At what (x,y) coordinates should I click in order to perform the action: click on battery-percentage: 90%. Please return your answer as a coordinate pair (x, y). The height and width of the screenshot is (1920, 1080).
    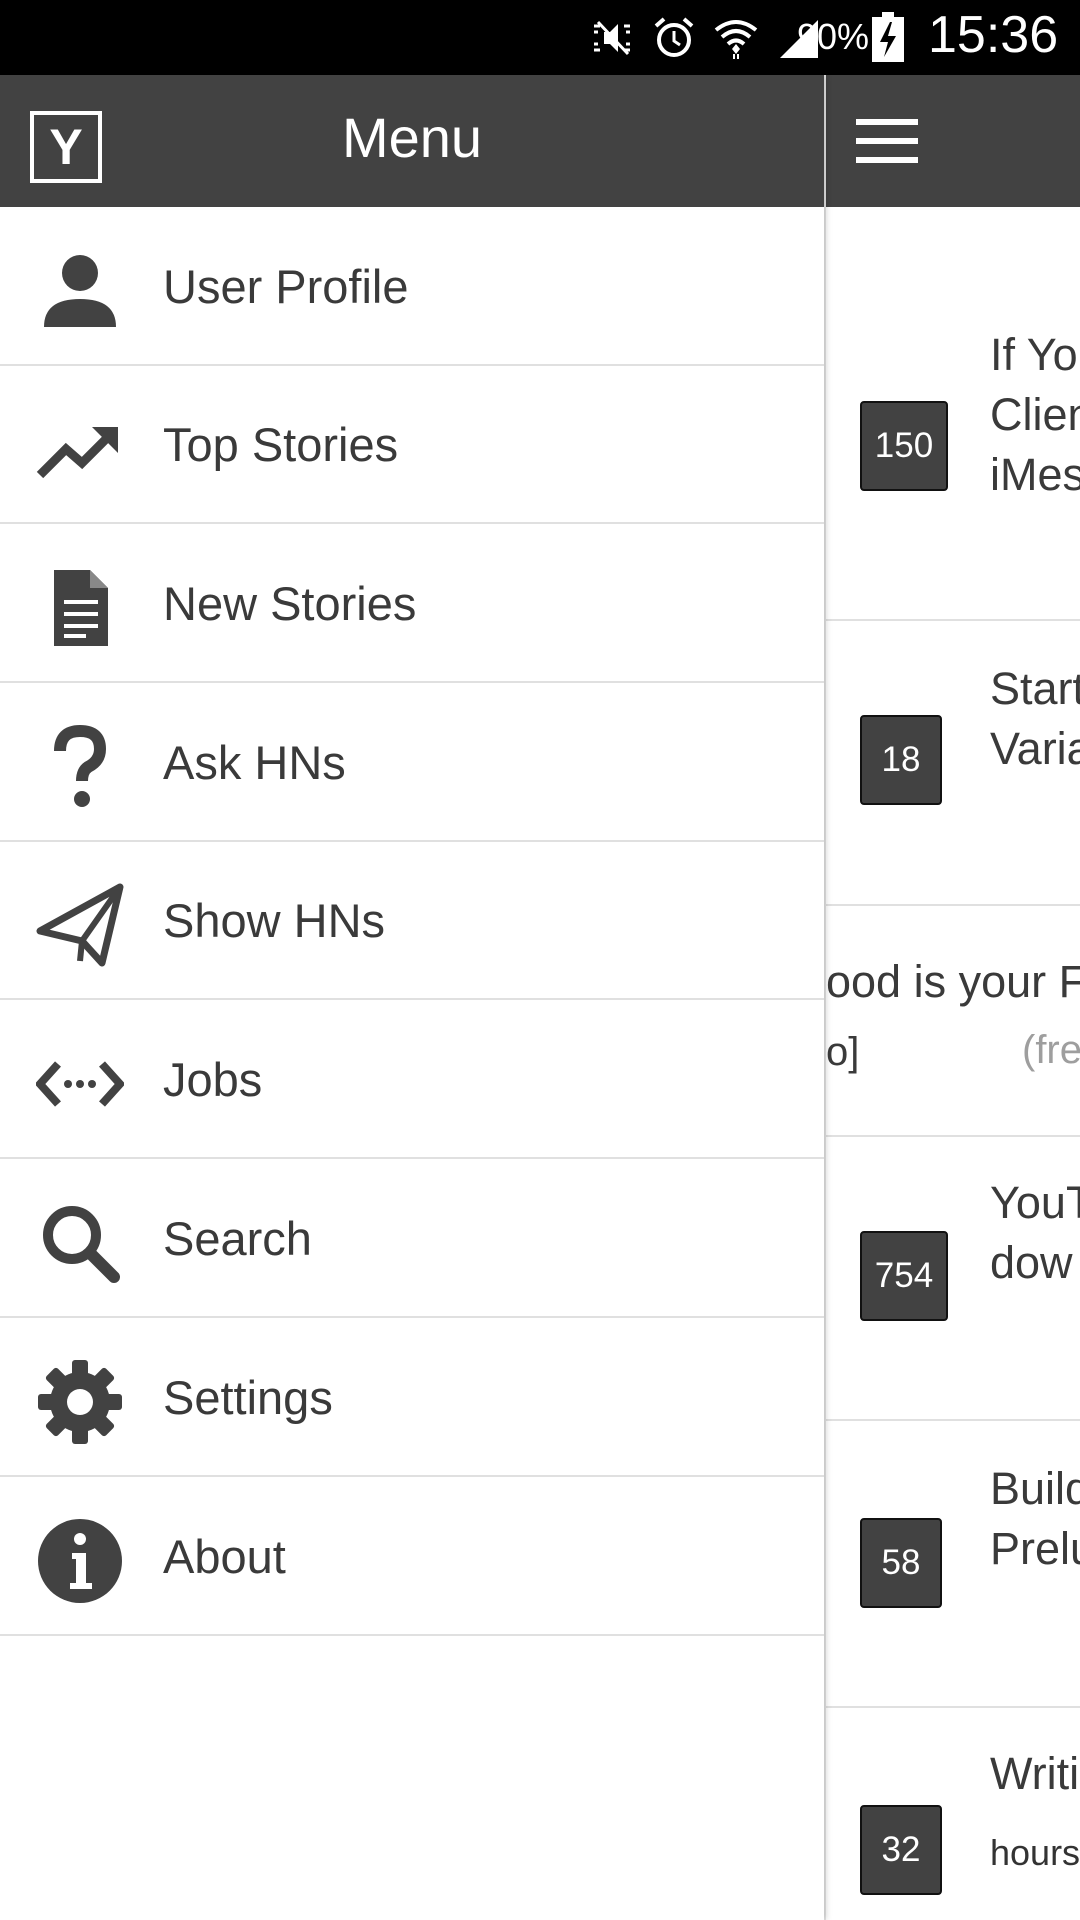
    Looking at the image, I should click on (833, 36).